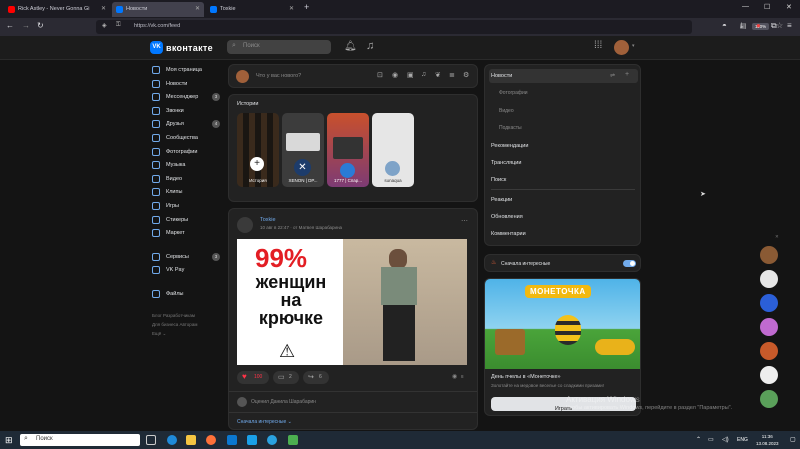 The image size is (800, 449). What do you see at coordinates (26, 25) in the screenshot?
I see `forward-icon: →` at bounding box center [26, 25].